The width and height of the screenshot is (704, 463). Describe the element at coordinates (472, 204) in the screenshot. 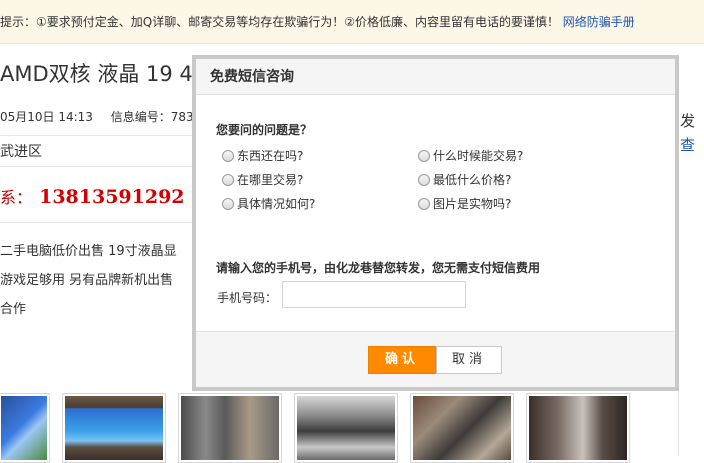

I see `option-label: 图片是实物吗?` at that location.